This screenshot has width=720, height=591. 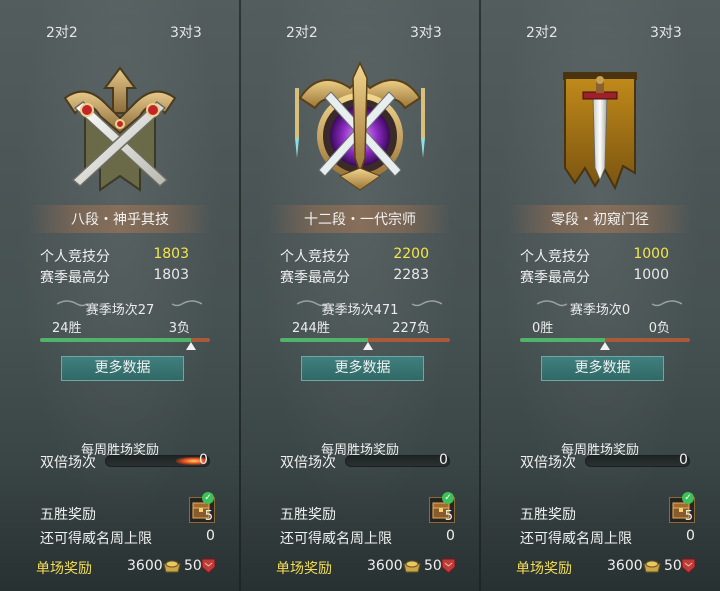 I want to click on season-high-value: 1000, so click(x=651, y=275).